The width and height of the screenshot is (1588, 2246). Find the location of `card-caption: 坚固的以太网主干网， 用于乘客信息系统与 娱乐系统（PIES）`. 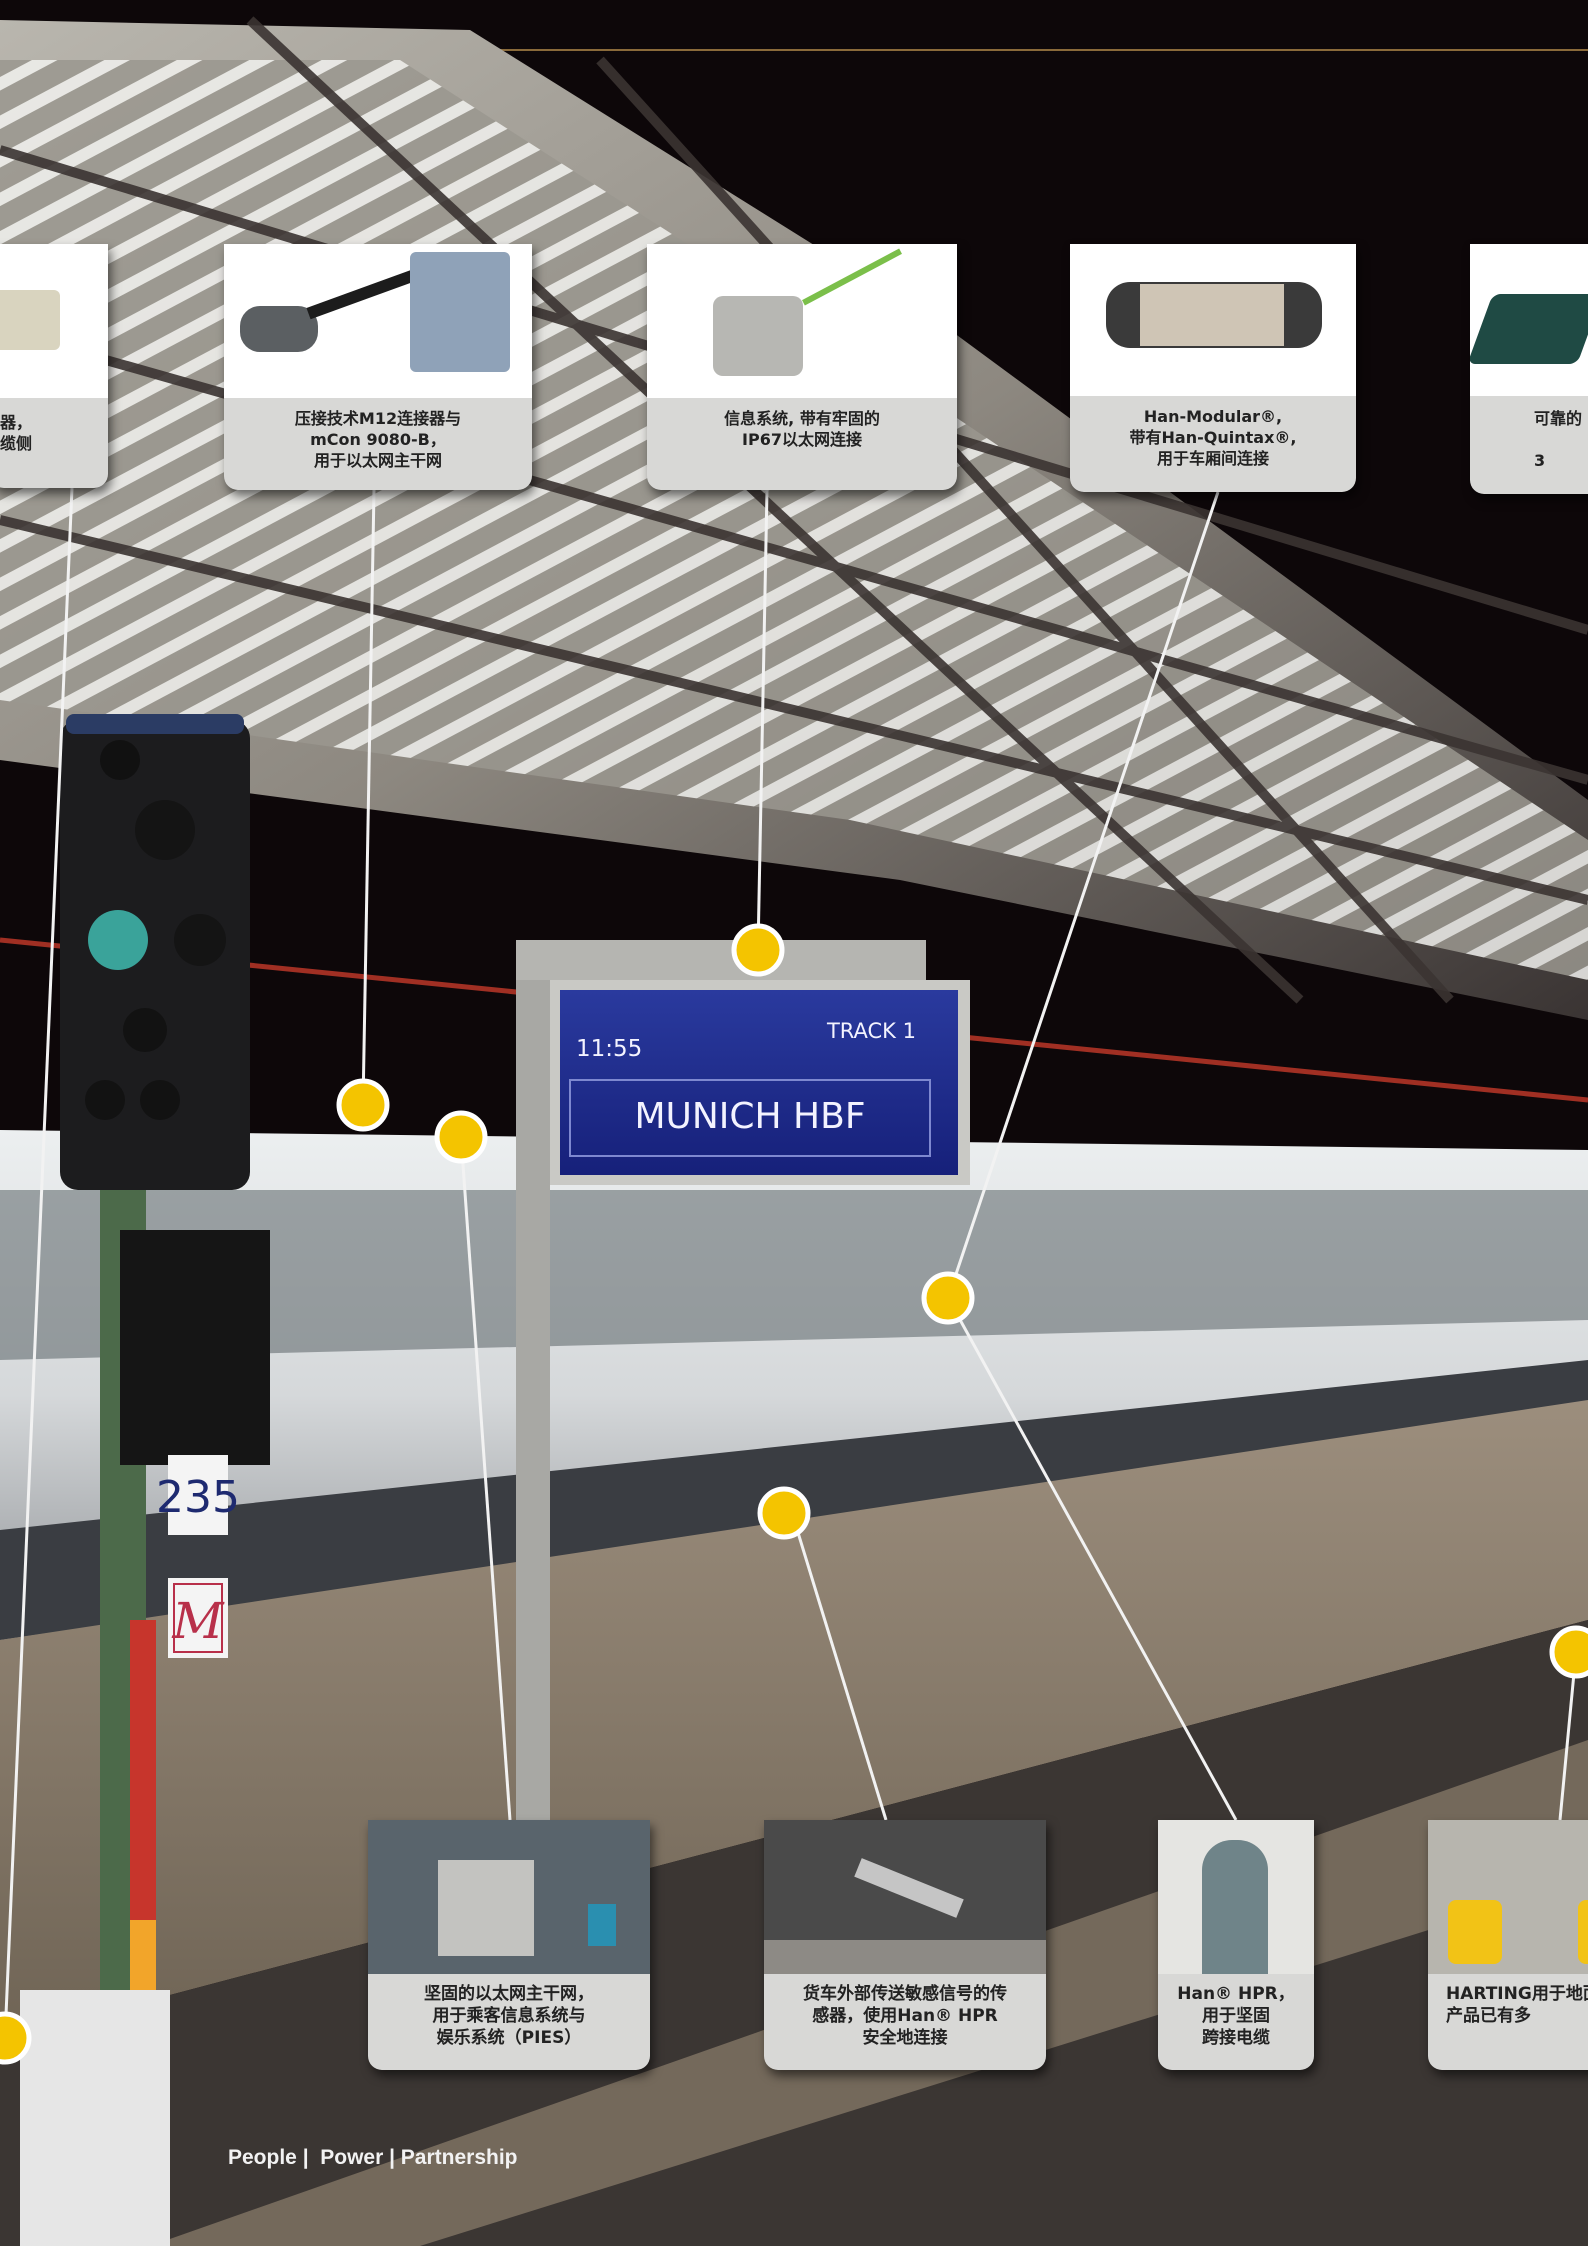

card-caption: 坚固的以太网主干网， 用于乘客信息系统与 娱乐系统（PIES） is located at coordinates (509, 2016).